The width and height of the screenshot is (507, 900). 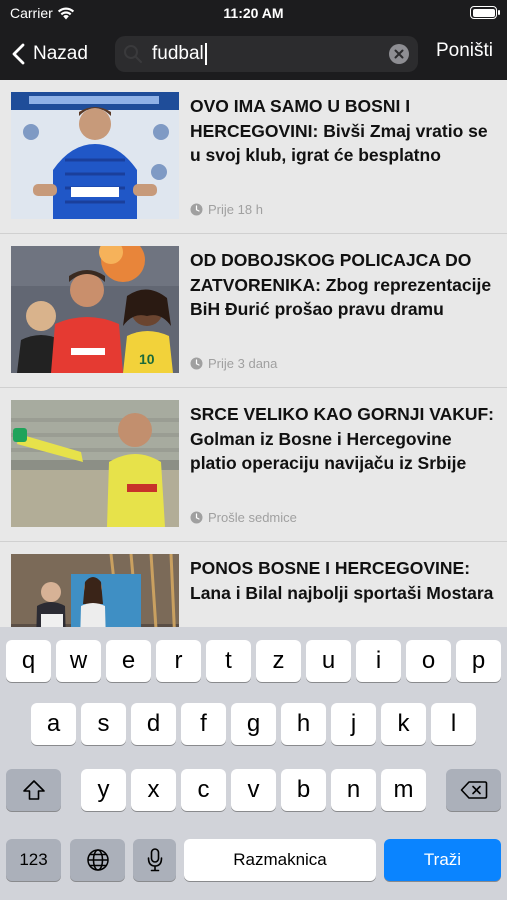 I want to click on article-thumbnail: 10, so click(x=95, y=309).